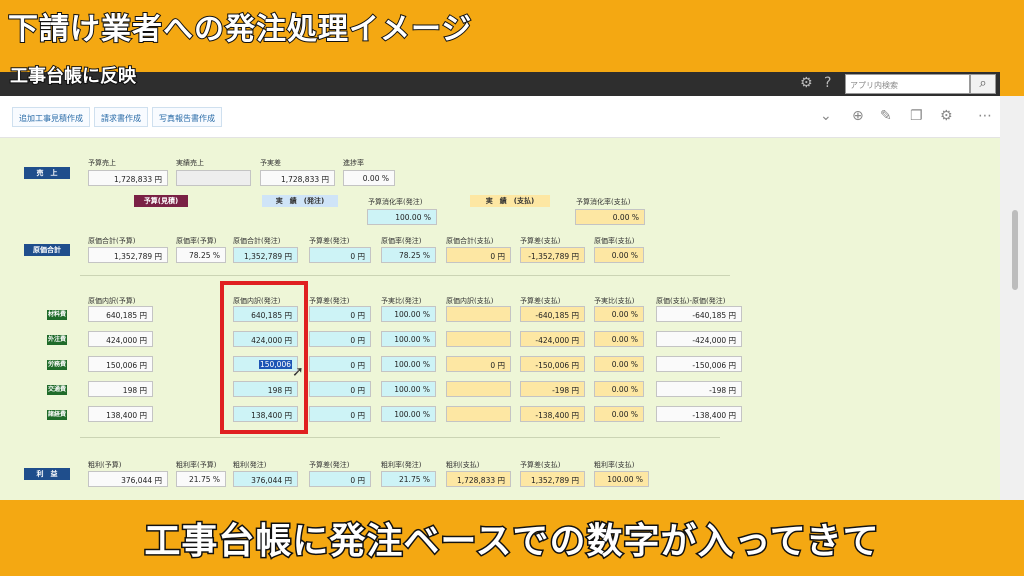 Image resolution: width=1024 pixels, height=576 pixels. Describe the element at coordinates (402, 217) in the screenshot. I see `budget-usage-order-field: 100.00 %` at that location.